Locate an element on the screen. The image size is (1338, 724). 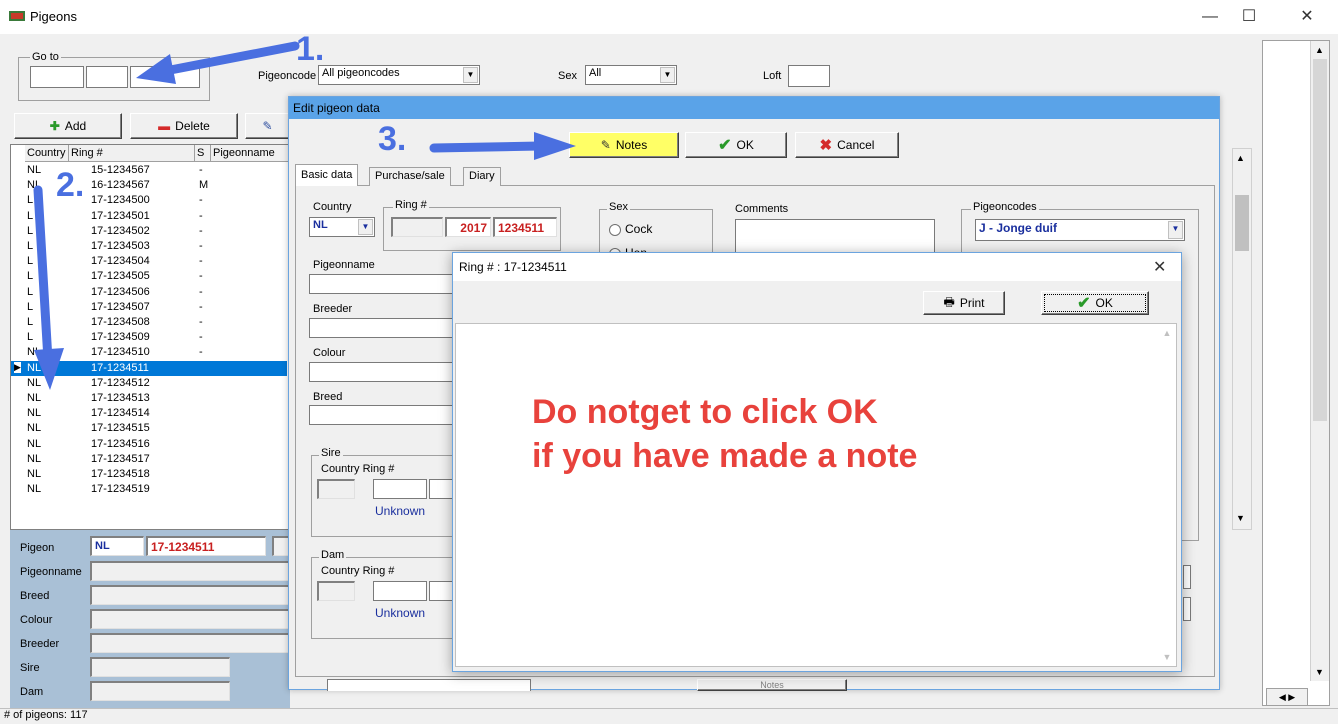
tab-purchase-sale: Purchase/sale is located at coordinates (410, 176).